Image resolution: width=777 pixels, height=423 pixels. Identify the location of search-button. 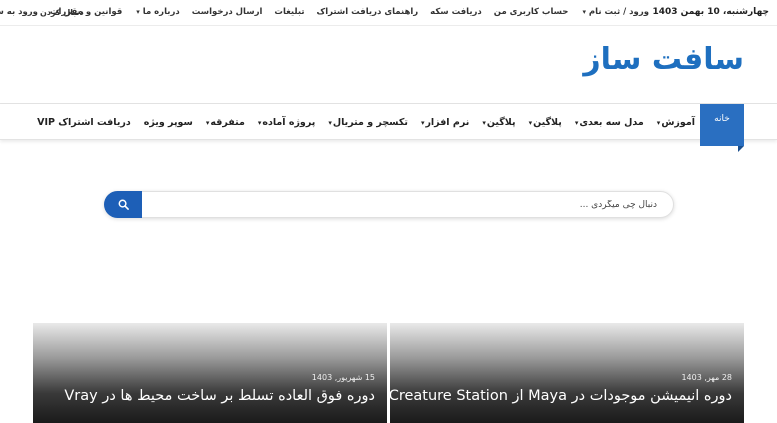
(123, 204).